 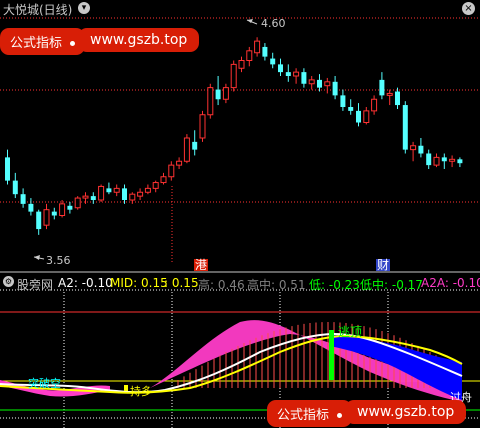 I want to click on low-price-label: 3.56, so click(x=58, y=260).